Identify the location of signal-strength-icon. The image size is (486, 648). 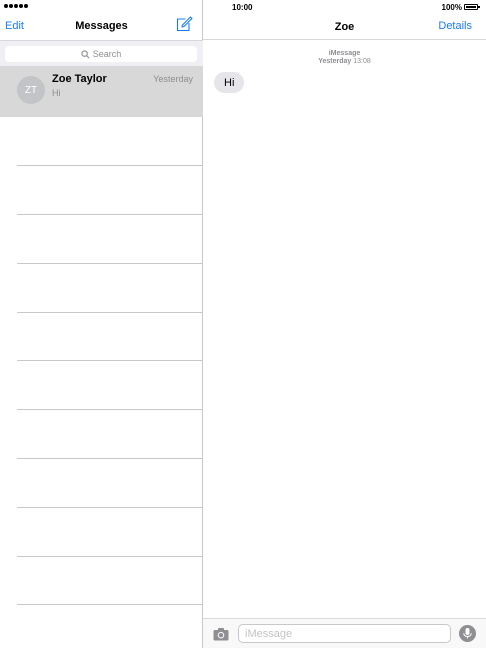
(16, 6).